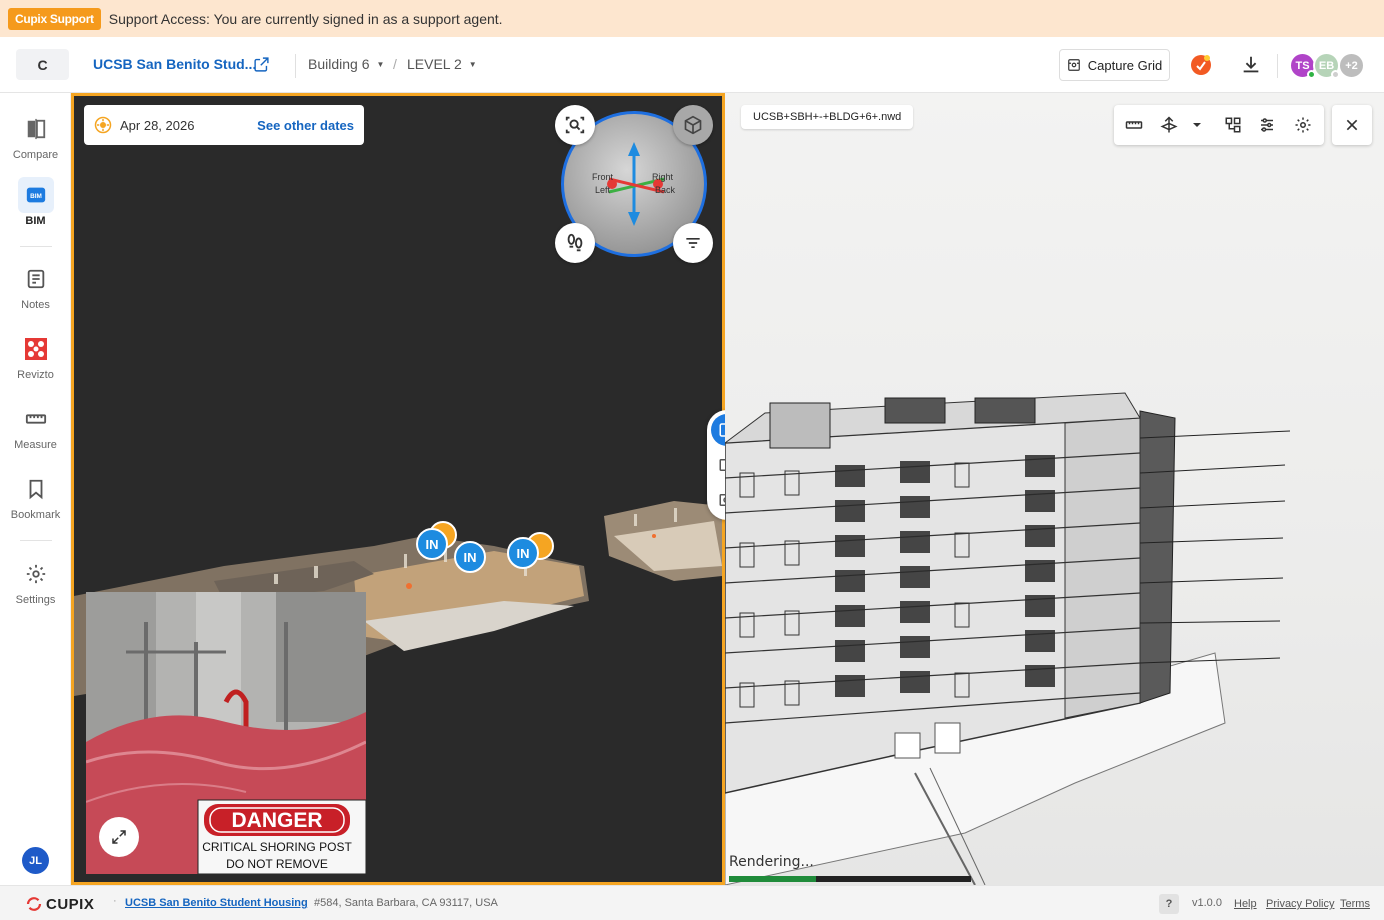  I want to click on expand-photo-button, so click(119, 837).